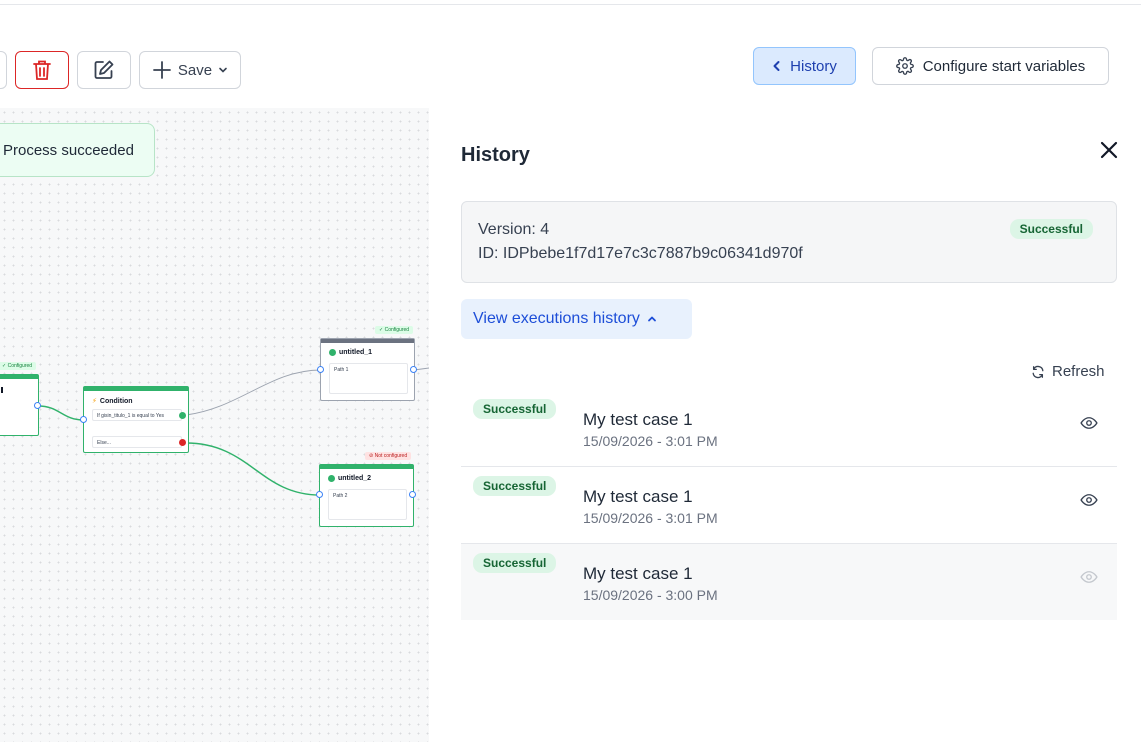  I want to click on node-untitled-2: untitled_2 Path 2, so click(366, 495).